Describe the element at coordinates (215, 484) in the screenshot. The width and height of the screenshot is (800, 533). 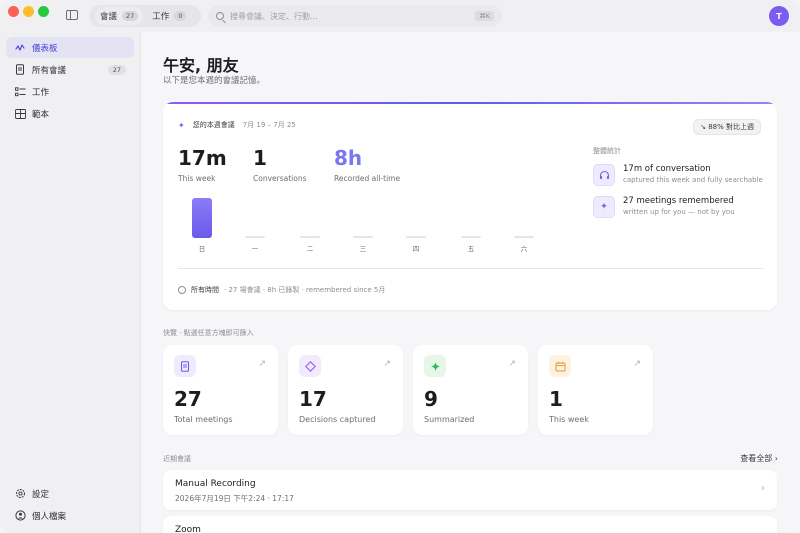
I see `meeting-title: Manual Recording` at that location.